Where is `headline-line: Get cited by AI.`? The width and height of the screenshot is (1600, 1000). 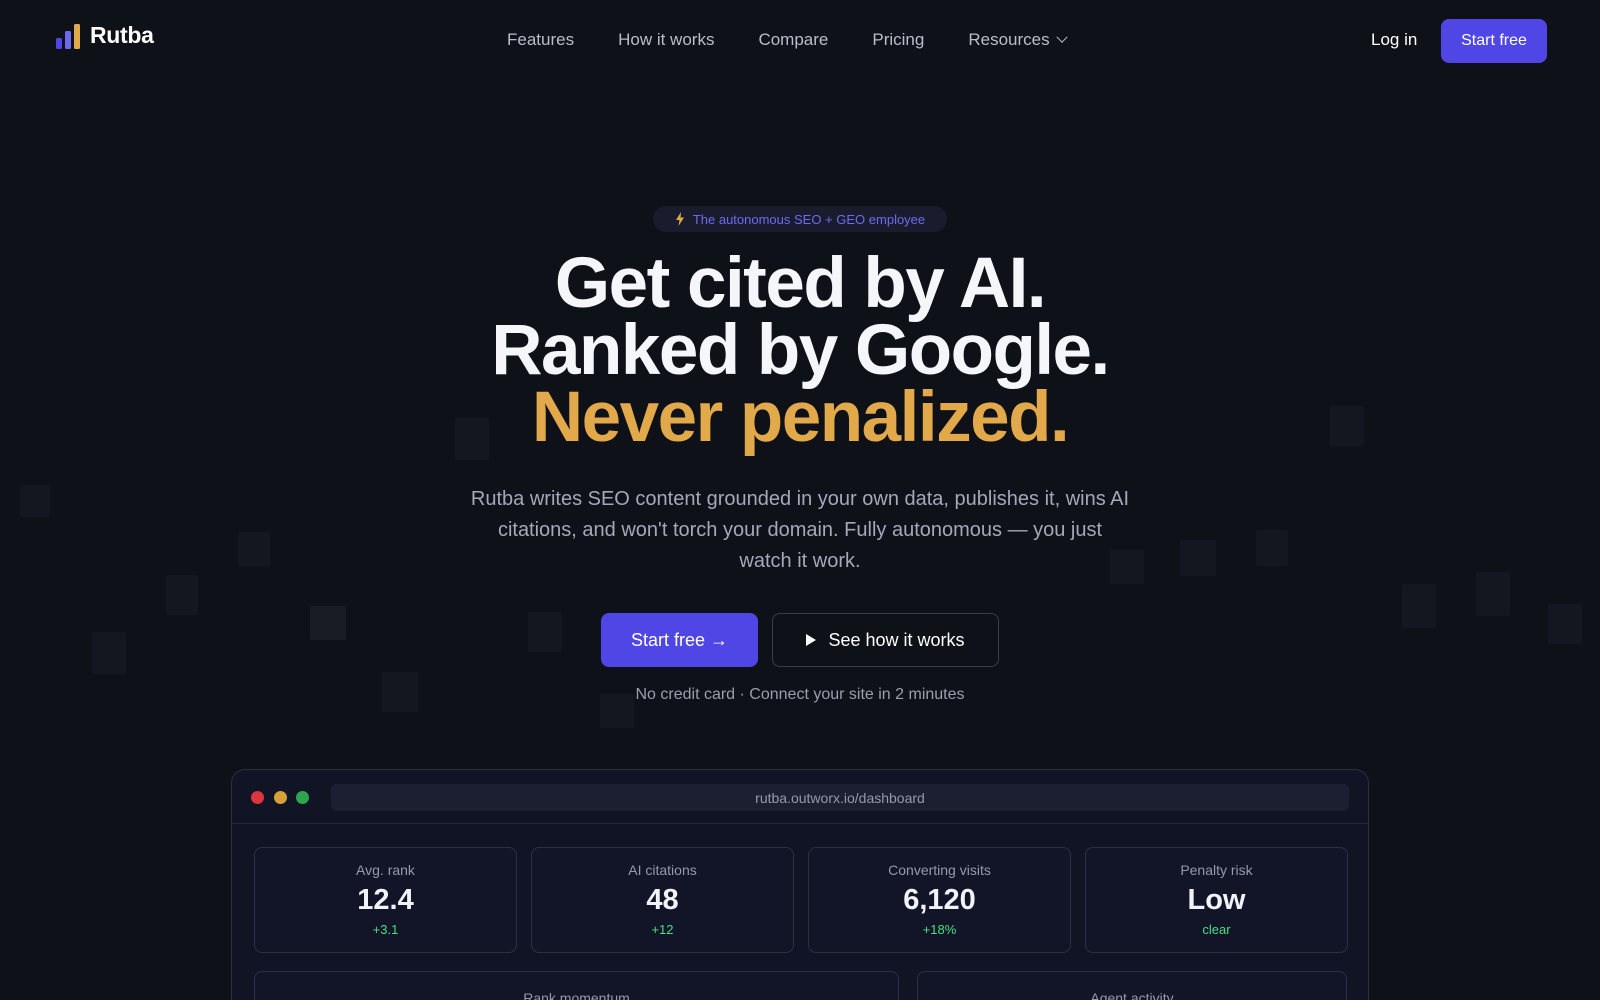 headline-line: Get cited by AI. is located at coordinates (800, 283).